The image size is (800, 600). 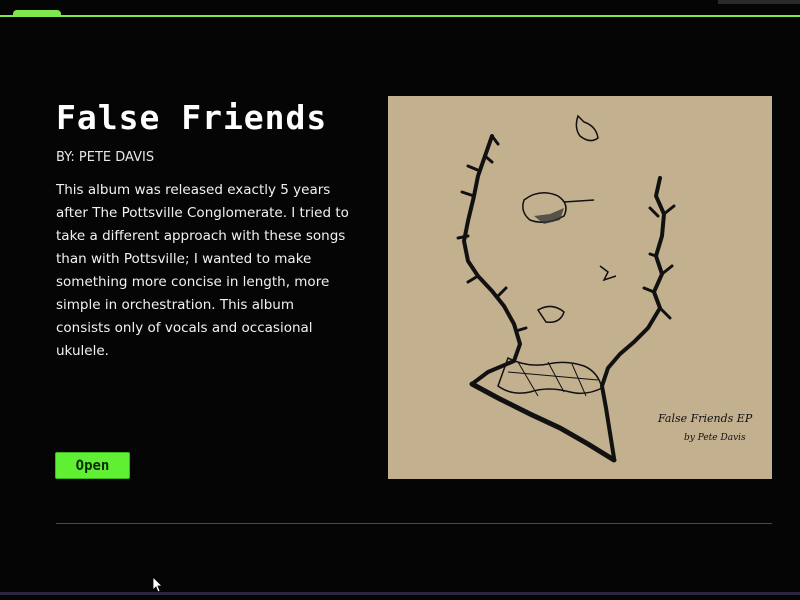 I want to click on section-divider, so click(x=414, y=523).